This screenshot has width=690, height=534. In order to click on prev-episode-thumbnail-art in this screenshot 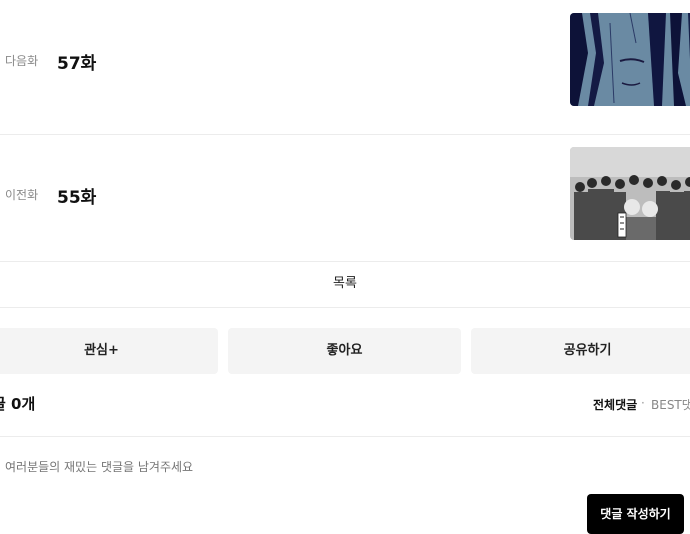, I will do `click(630, 193)`.